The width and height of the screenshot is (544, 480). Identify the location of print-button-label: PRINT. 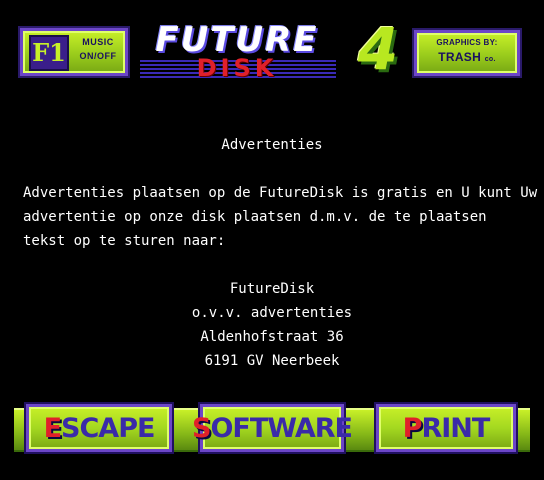
(446, 428).